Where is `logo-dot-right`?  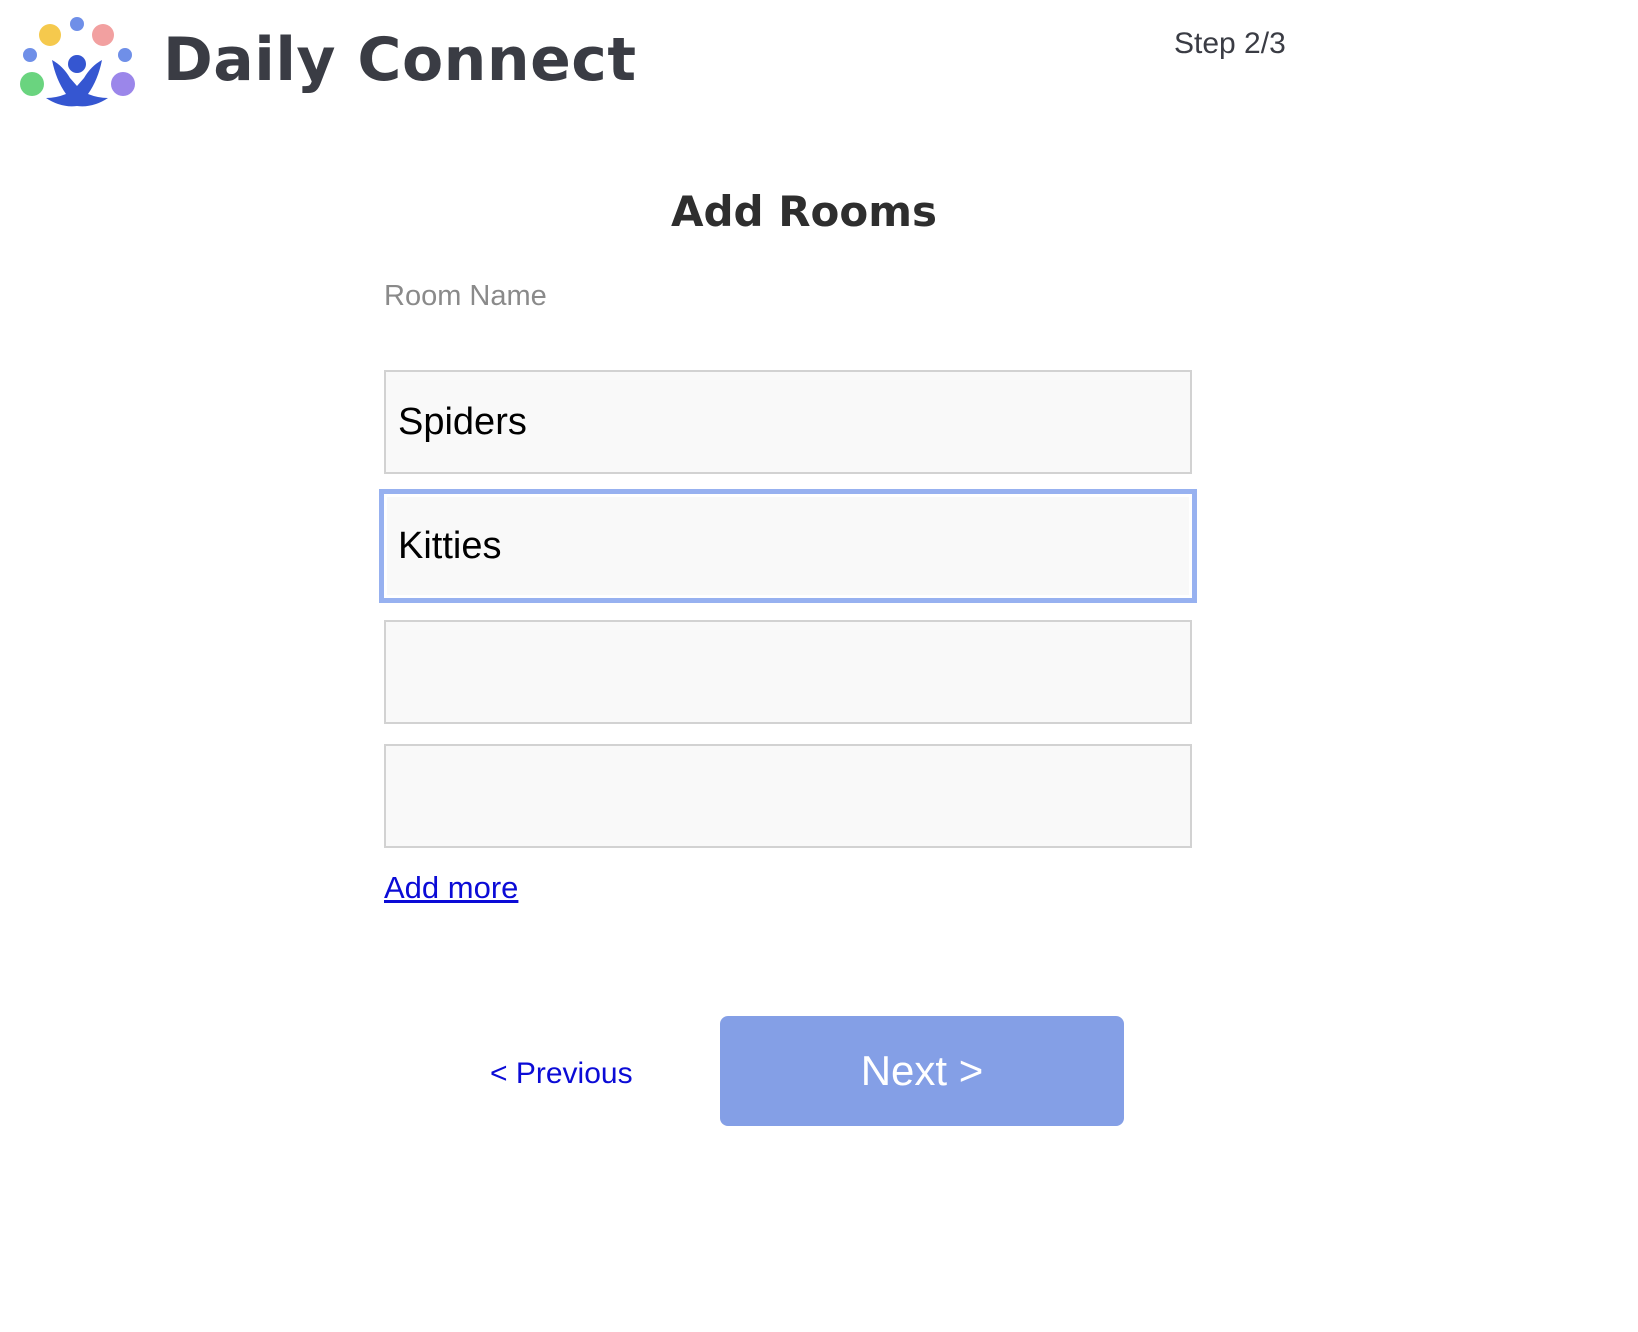 logo-dot-right is located at coordinates (125, 55).